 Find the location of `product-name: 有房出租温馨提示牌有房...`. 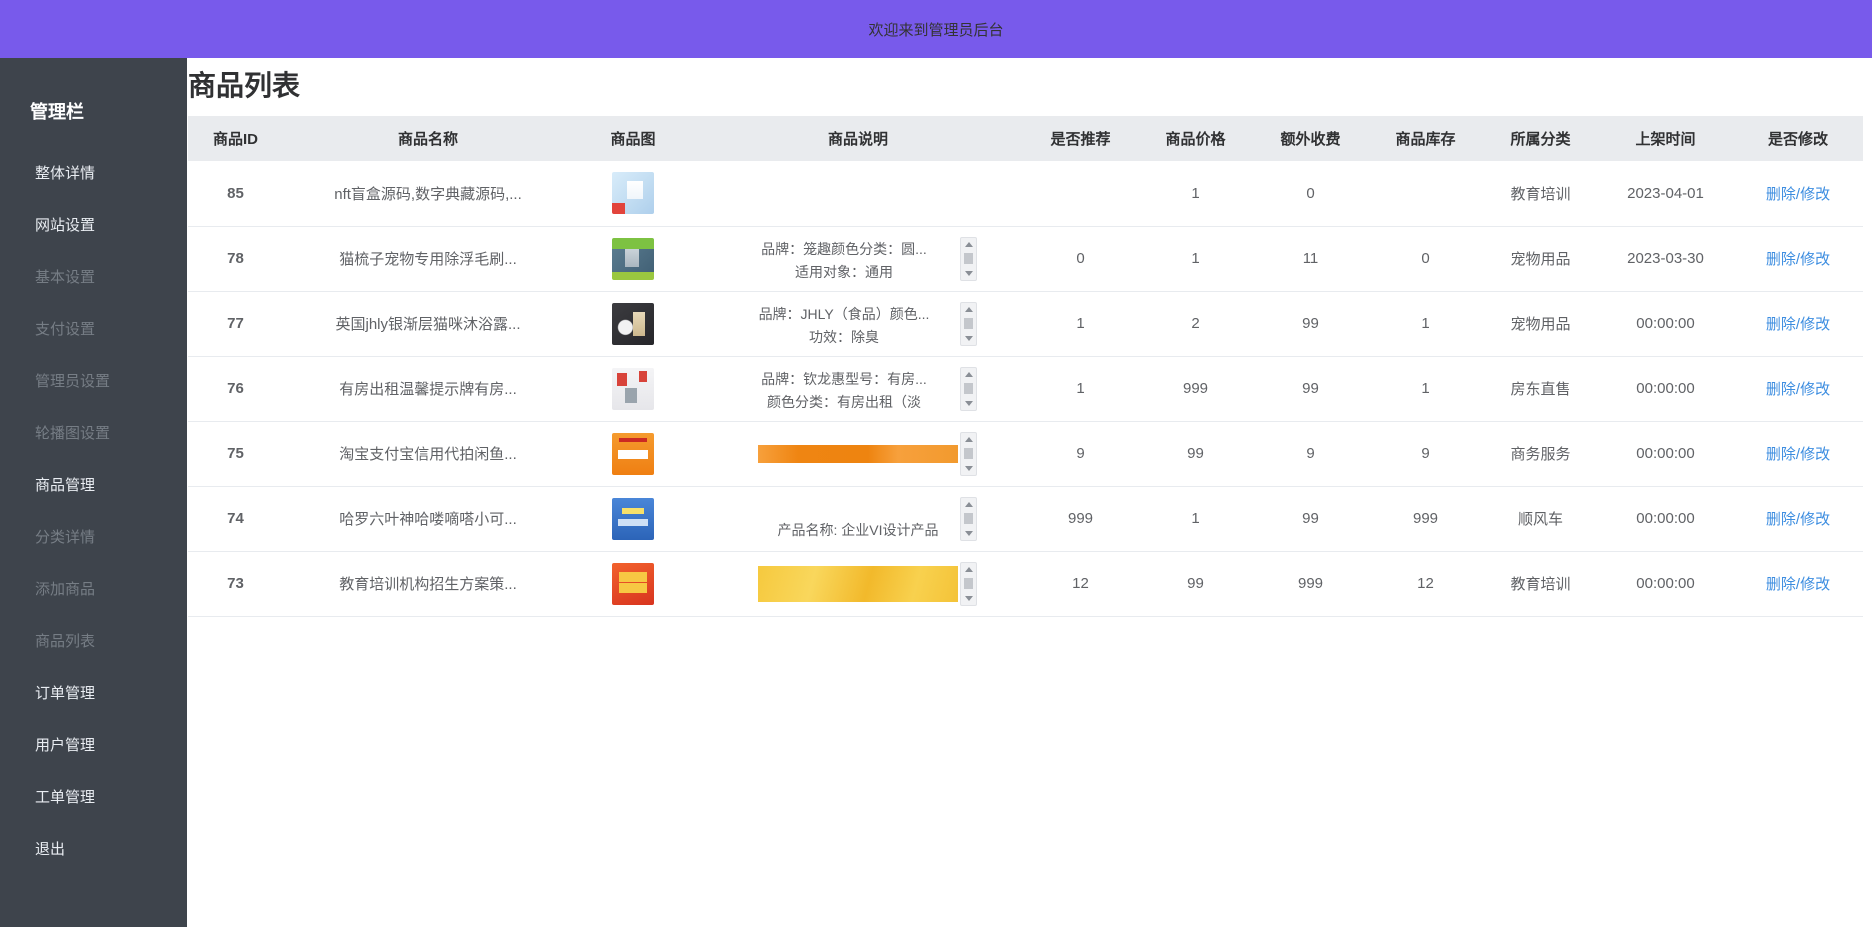

product-name: 有房出租温馨提示牌有房... is located at coordinates (428, 389).